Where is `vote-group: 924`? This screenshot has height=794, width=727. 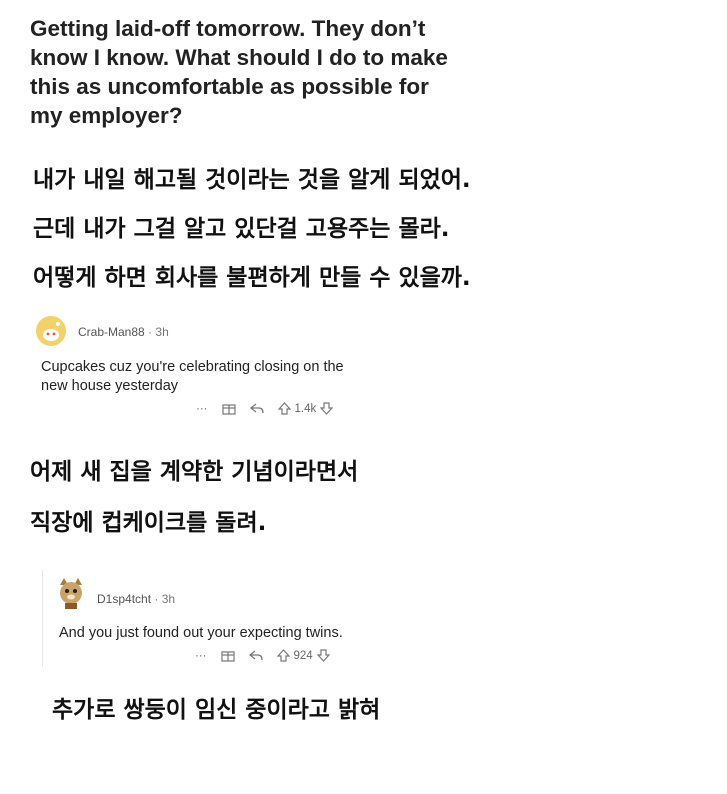
vote-group: 924 is located at coordinates (303, 655).